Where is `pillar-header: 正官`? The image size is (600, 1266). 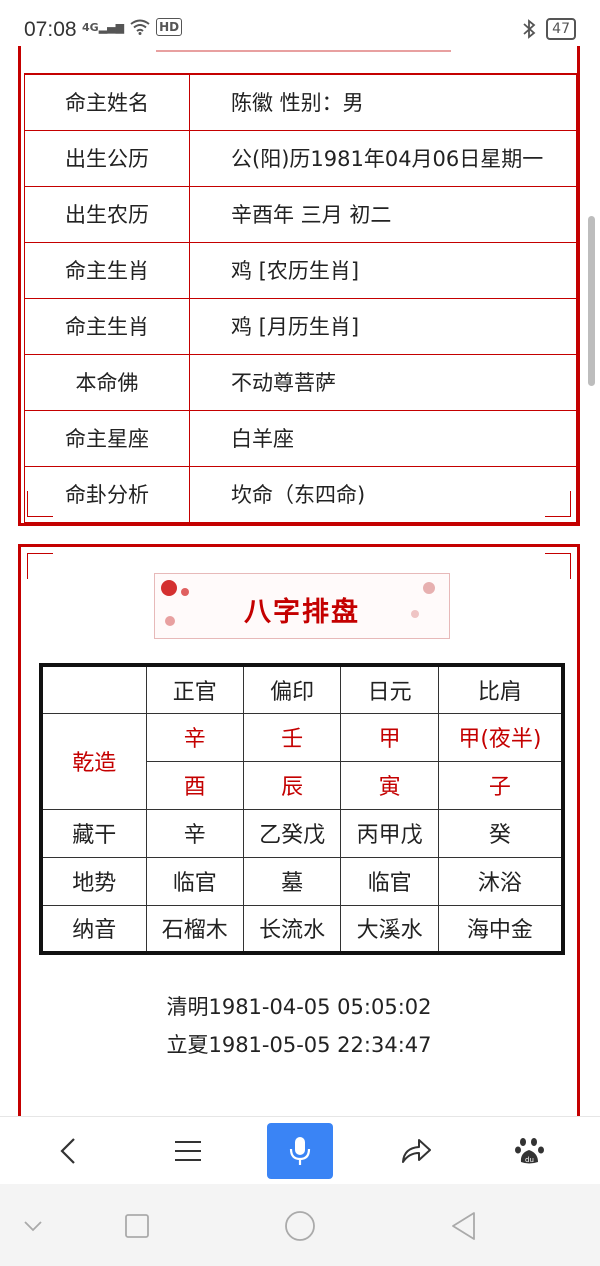 pillar-header: 正官 is located at coordinates (194, 689).